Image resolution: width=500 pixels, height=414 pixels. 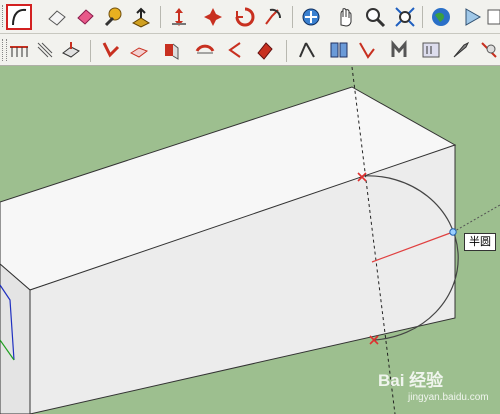 What do you see at coordinates (367, 50) in the screenshot?
I see `3d-text-icon` at bounding box center [367, 50].